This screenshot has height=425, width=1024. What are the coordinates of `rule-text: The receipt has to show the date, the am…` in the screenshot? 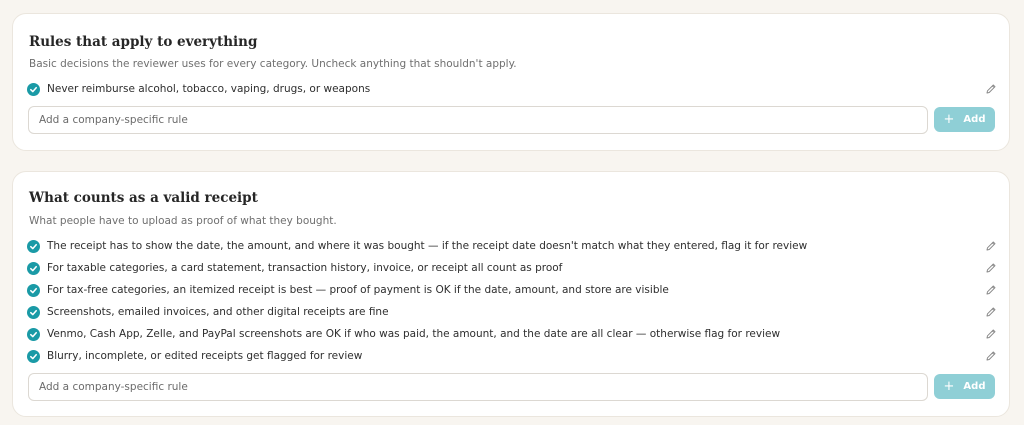 It's located at (427, 246).